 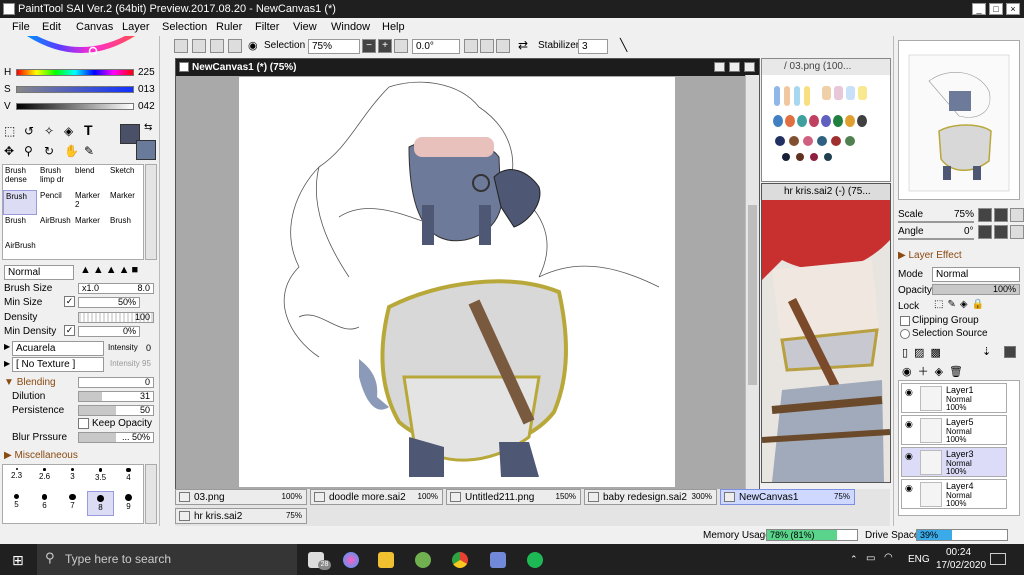 I want to click on maximize-button: □, so click(x=996, y=9).